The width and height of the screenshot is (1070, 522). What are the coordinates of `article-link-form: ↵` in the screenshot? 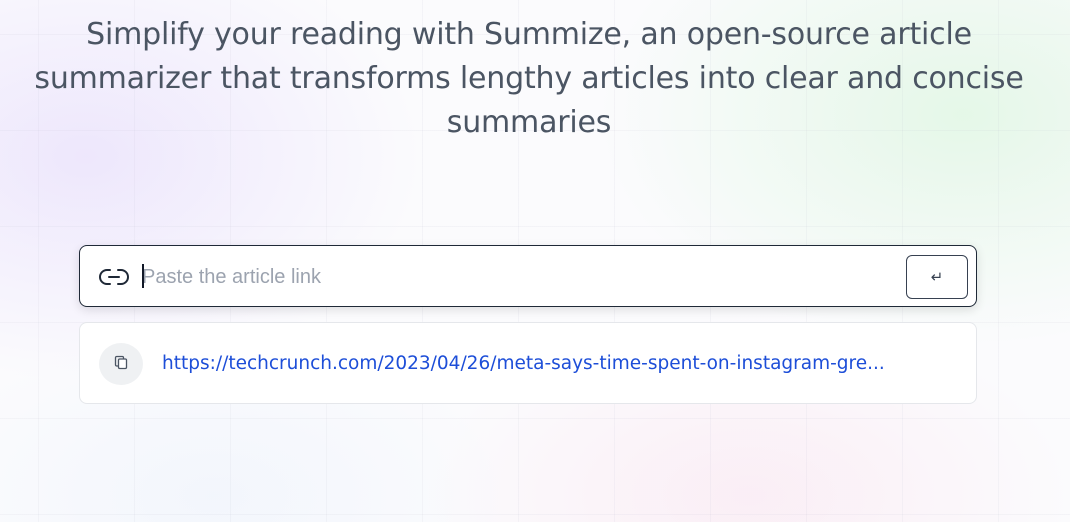 It's located at (528, 276).